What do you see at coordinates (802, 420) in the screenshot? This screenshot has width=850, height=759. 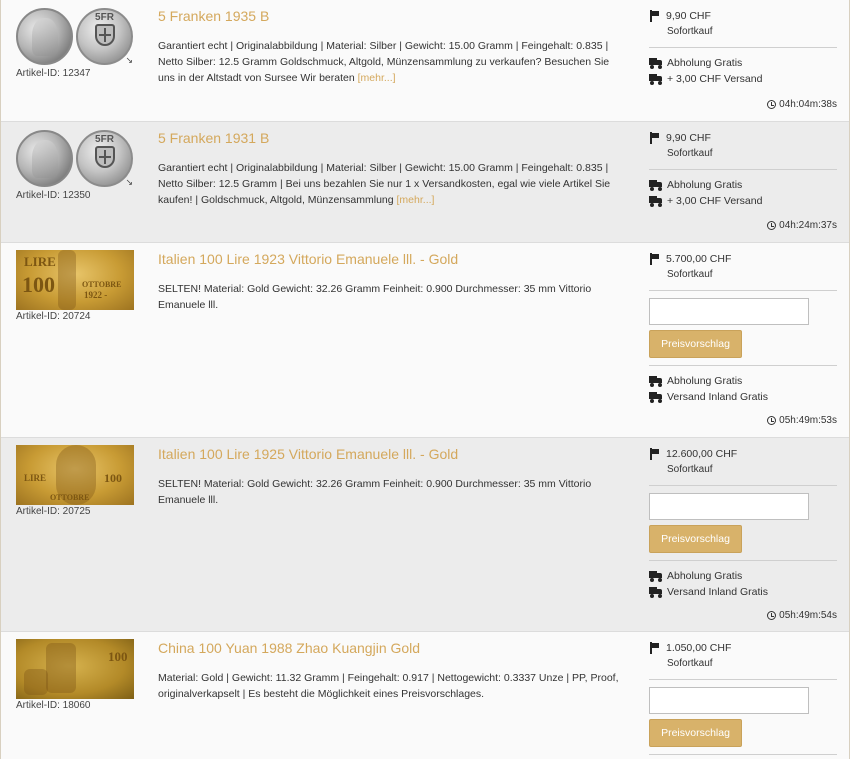 I see `time-left: 05h:49m:53s` at bounding box center [802, 420].